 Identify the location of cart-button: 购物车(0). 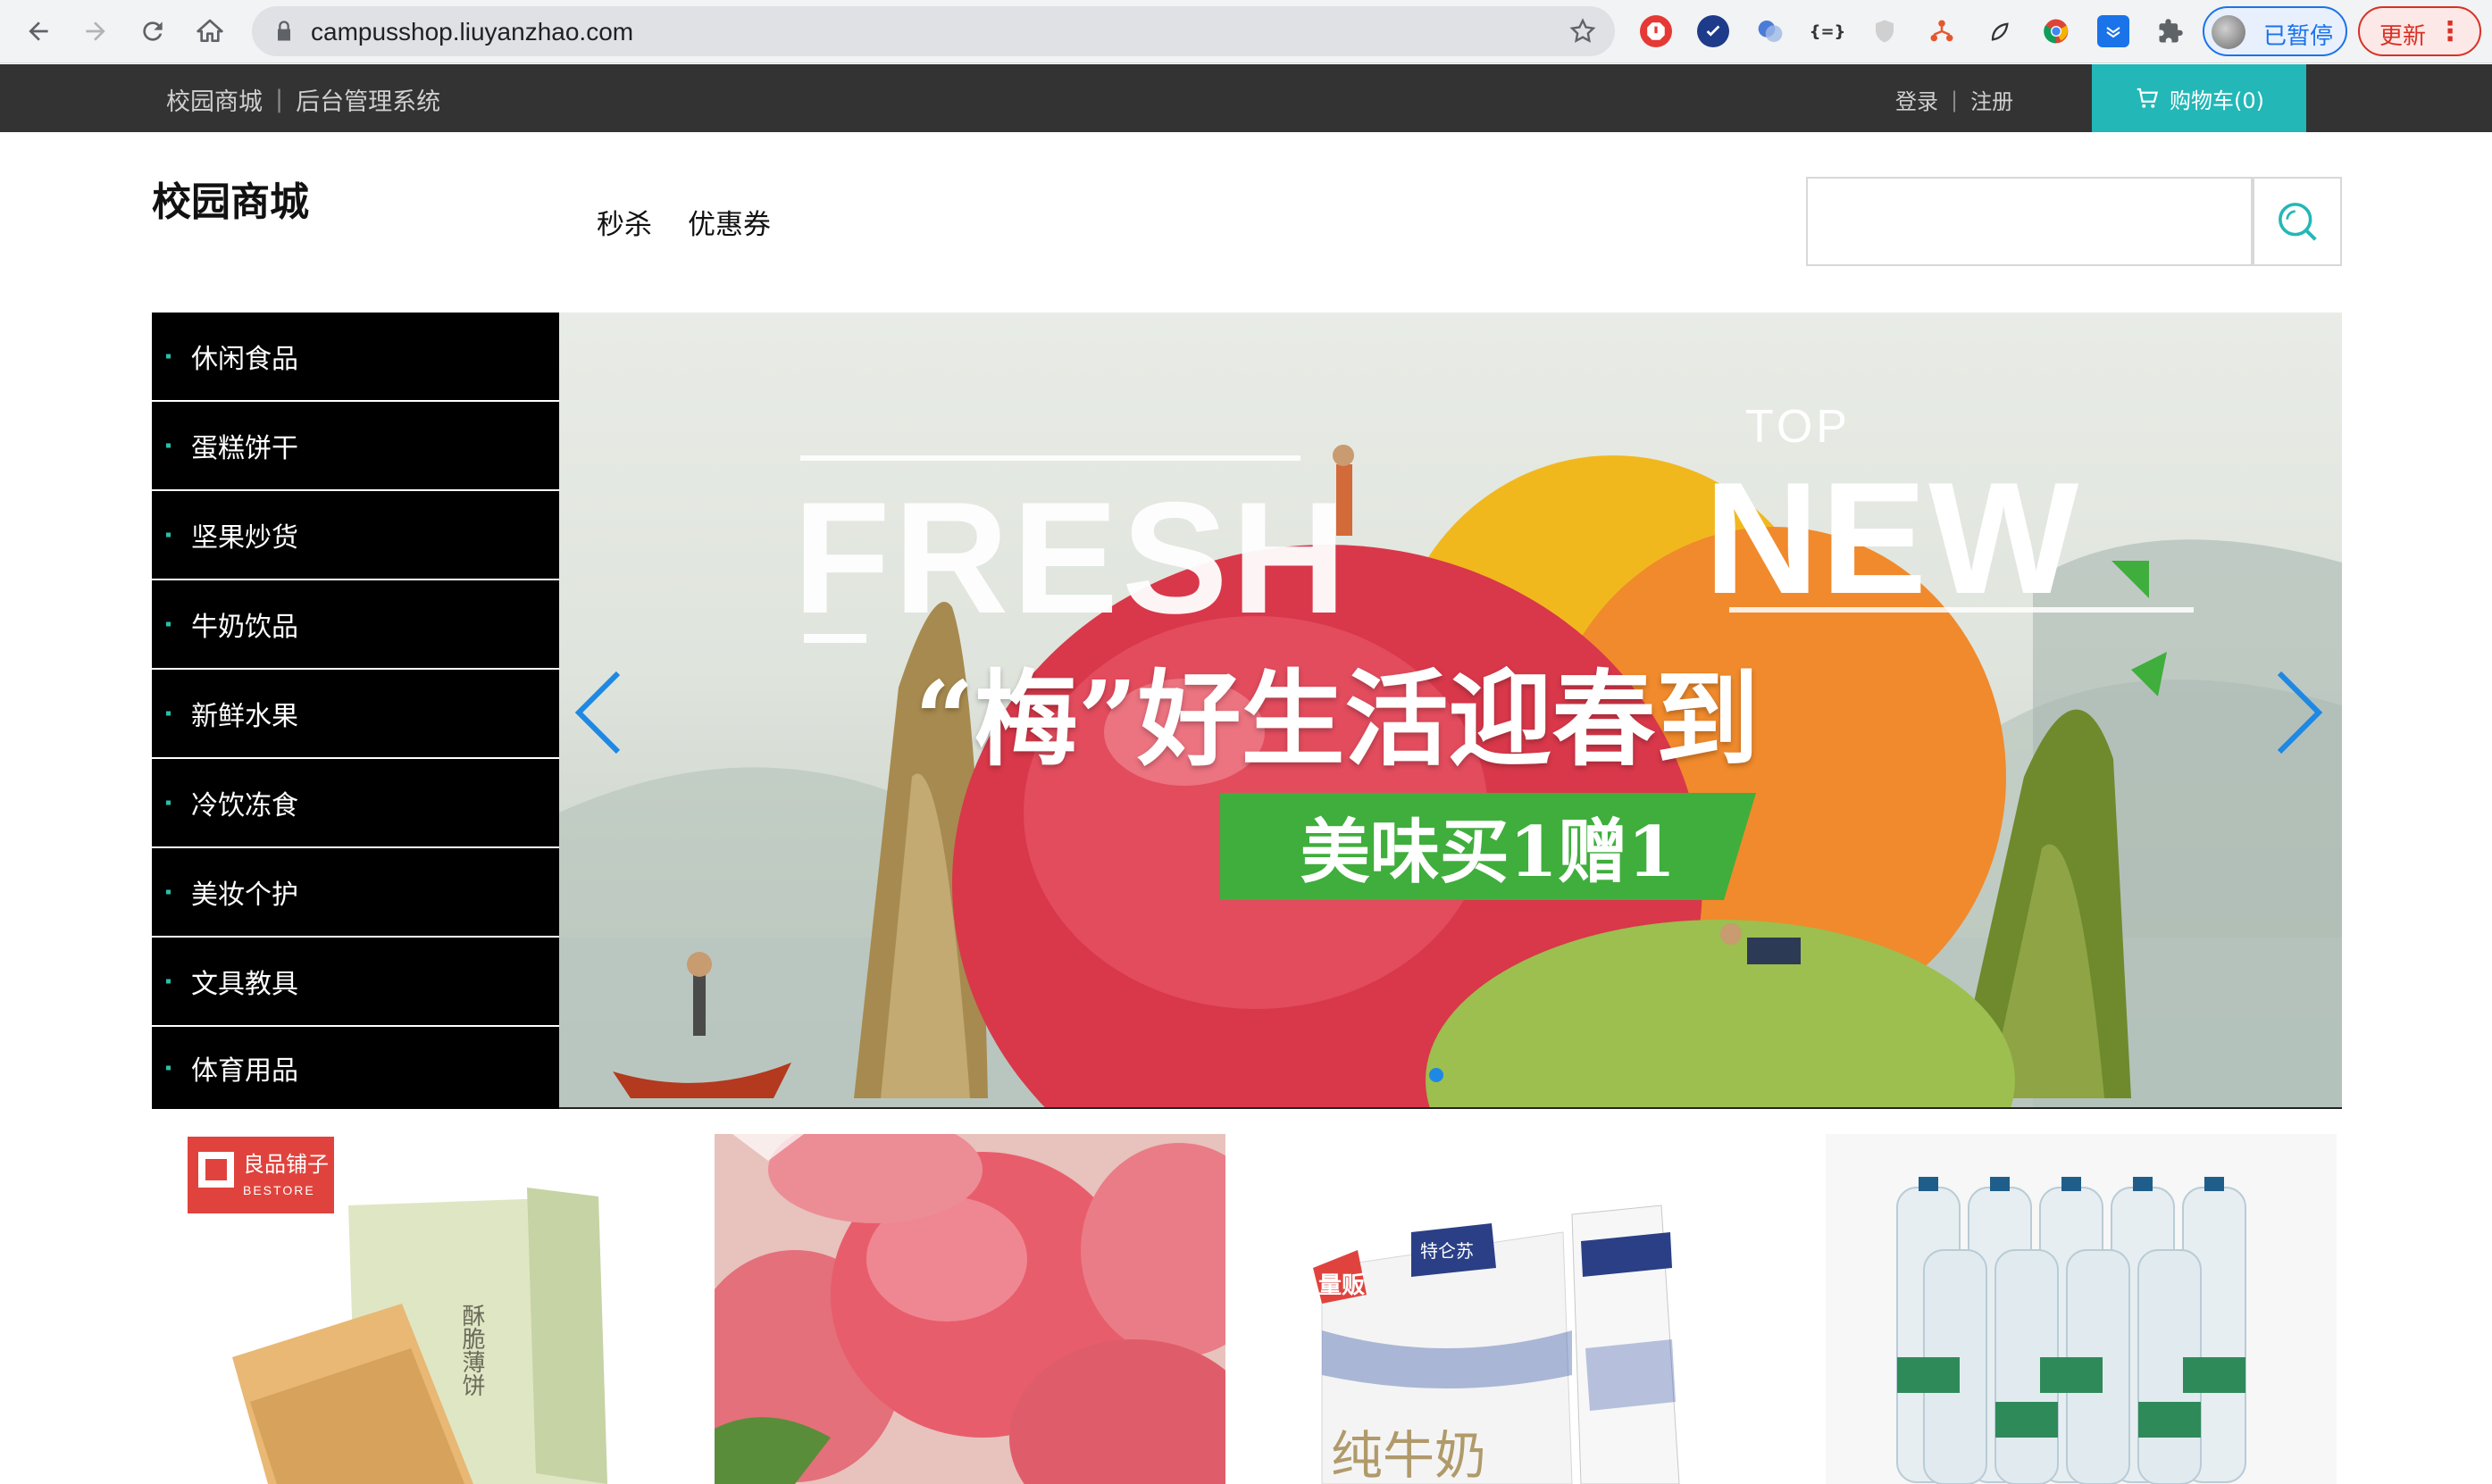
(2199, 98).